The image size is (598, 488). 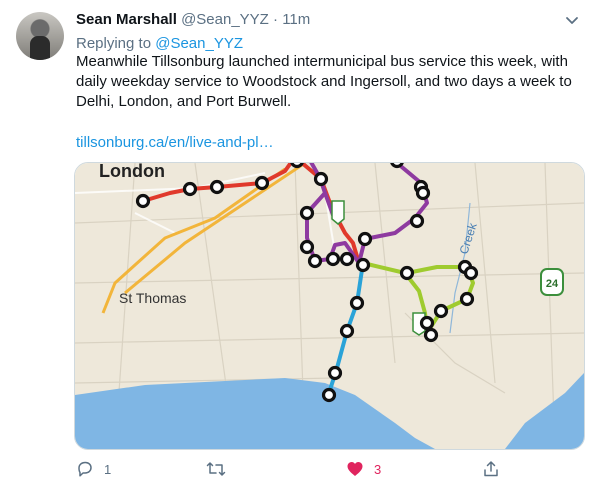 I want to click on share-button, so click(x=491, y=469).